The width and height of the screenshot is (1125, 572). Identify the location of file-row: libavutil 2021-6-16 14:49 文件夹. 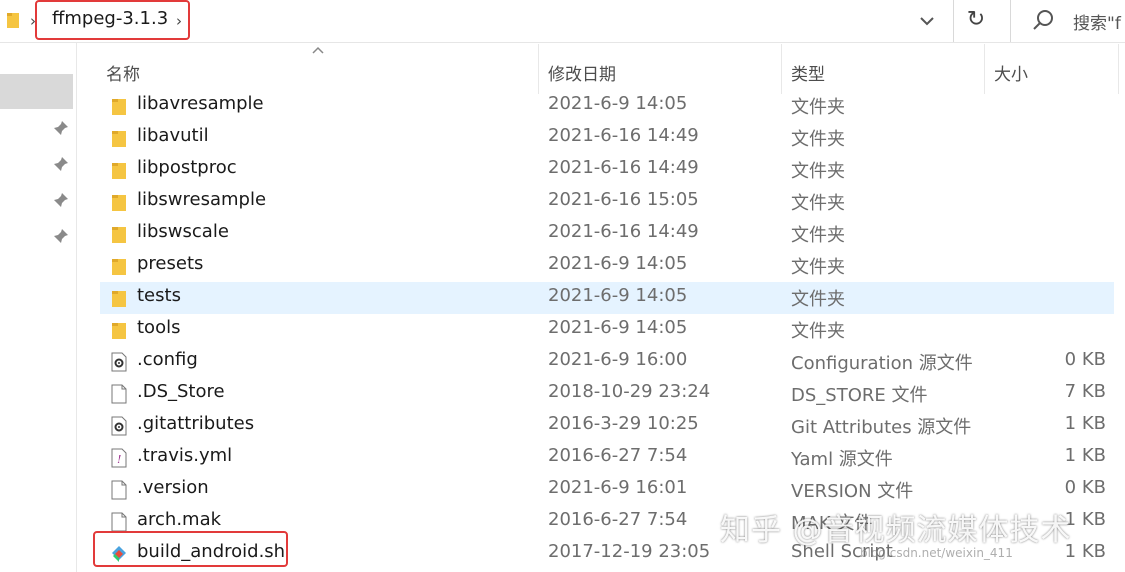
(607, 138).